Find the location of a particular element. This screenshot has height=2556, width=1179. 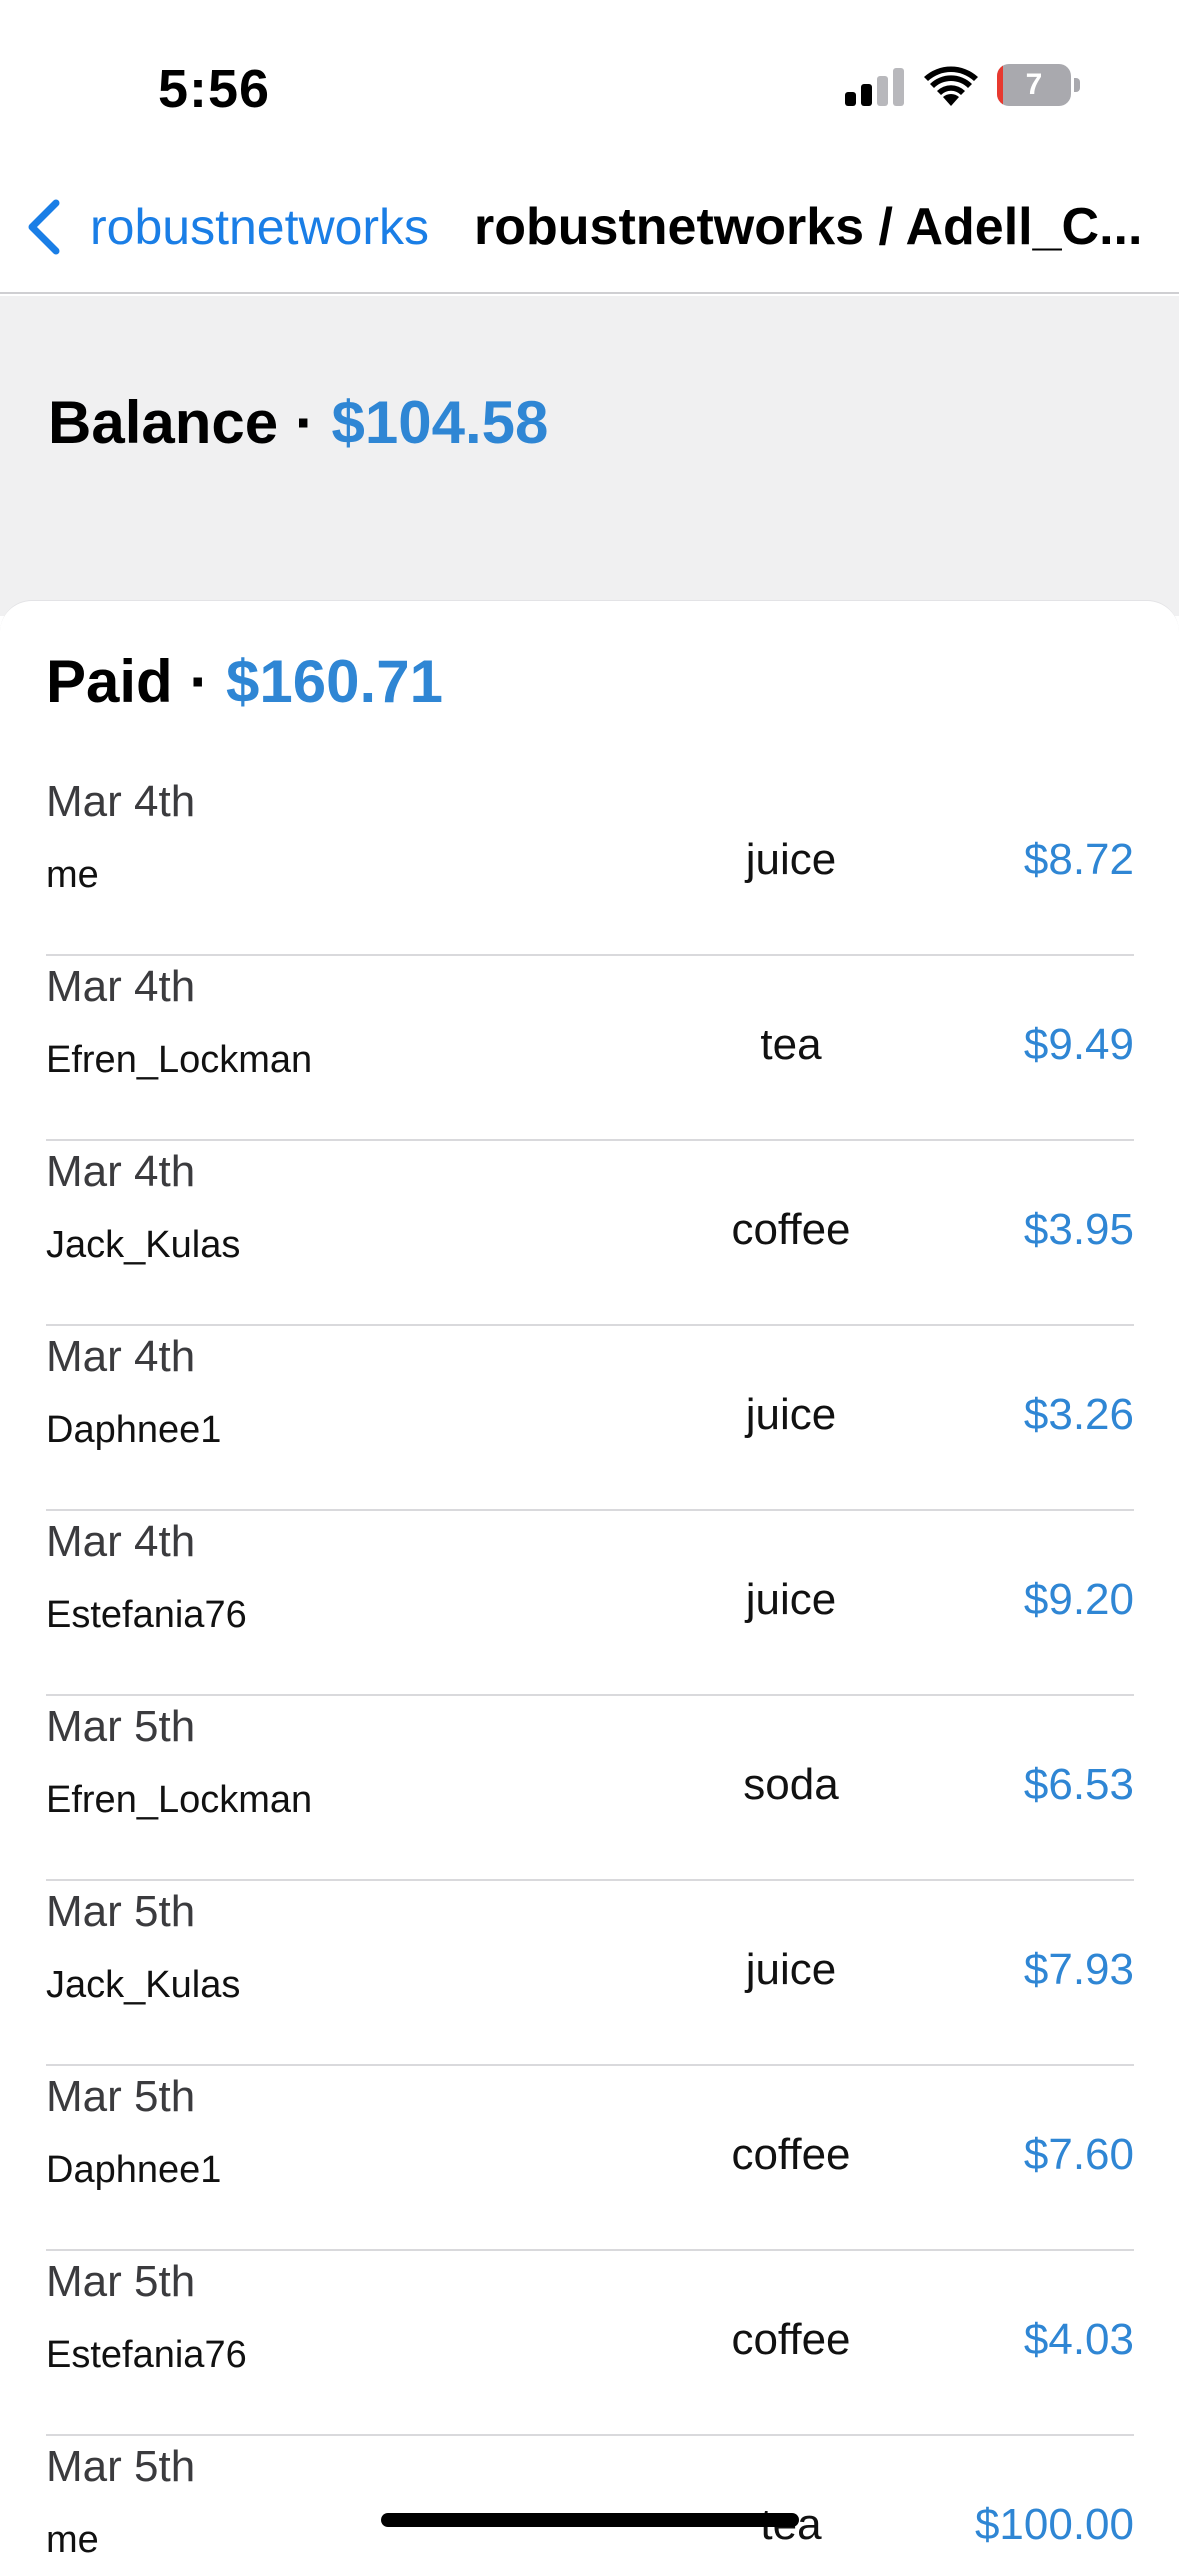

transaction-row: Mar 5th Daphnee1 coffee $7.60 is located at coordinates (590, 2158).